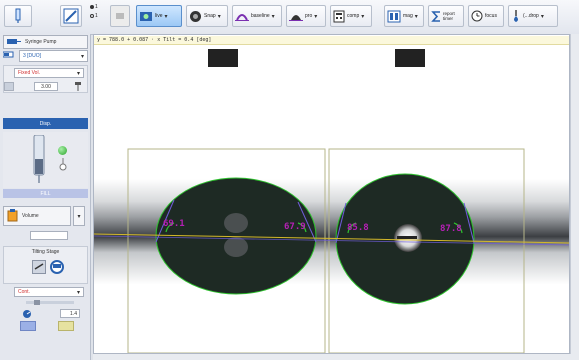  Describe the element at coordinates (436, 16) in the screenshot. I see `sigma-icon` at that location.